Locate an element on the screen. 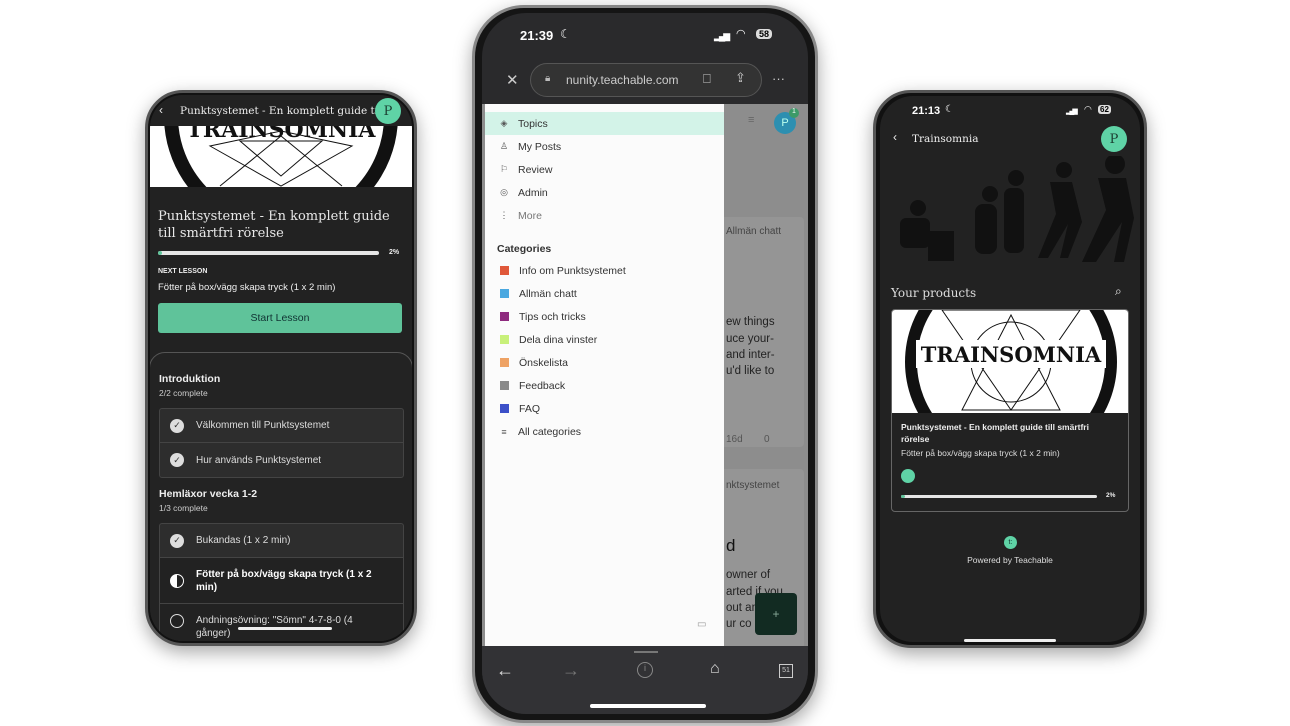 The image size is (1290, 726). banner-silhouettes-image is located at coordinates (1017, 209).